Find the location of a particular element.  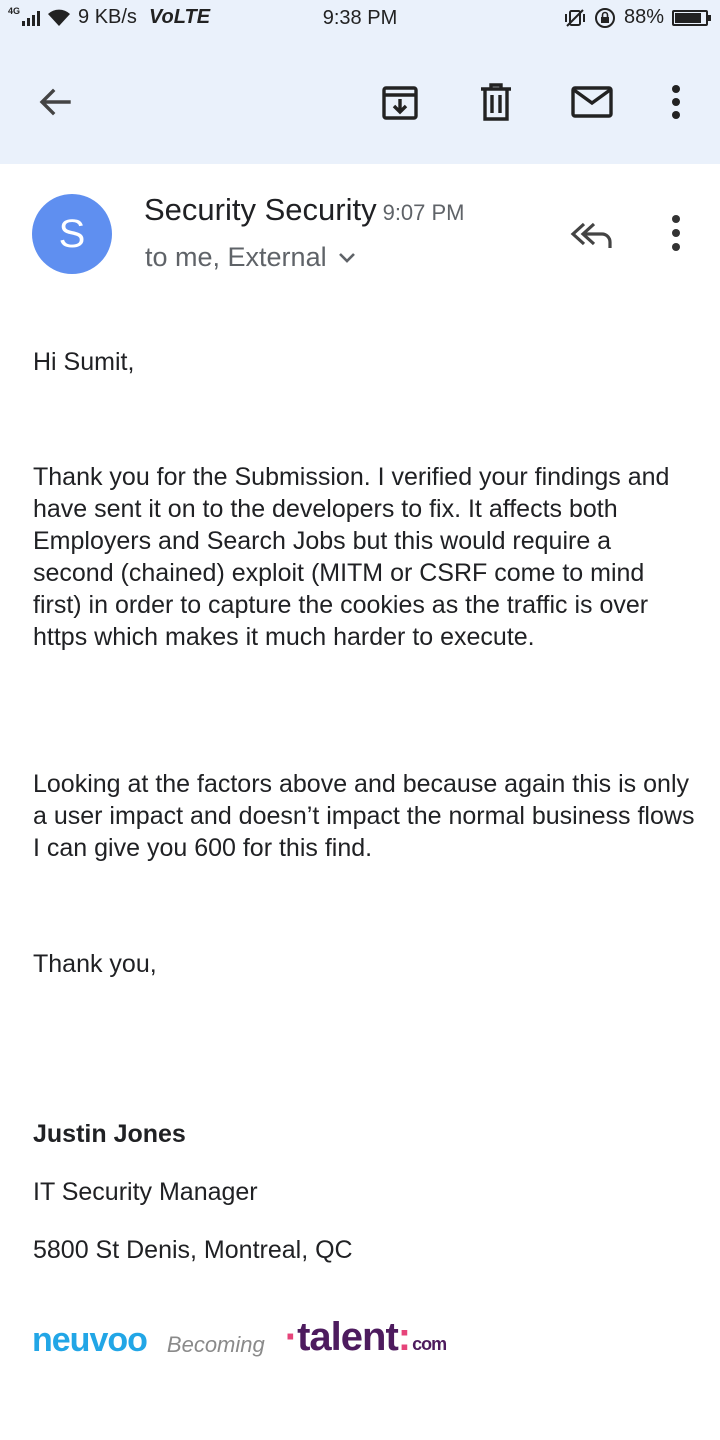

recipients-toggle: to me, External is located at coordinates (251, 257).